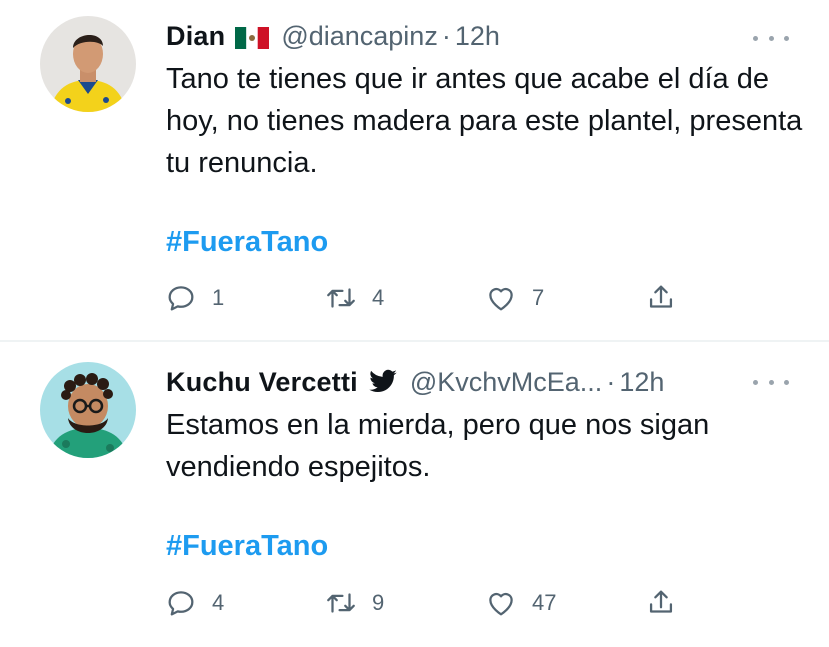  I want to click on like-count: 7, so click(538, 297).